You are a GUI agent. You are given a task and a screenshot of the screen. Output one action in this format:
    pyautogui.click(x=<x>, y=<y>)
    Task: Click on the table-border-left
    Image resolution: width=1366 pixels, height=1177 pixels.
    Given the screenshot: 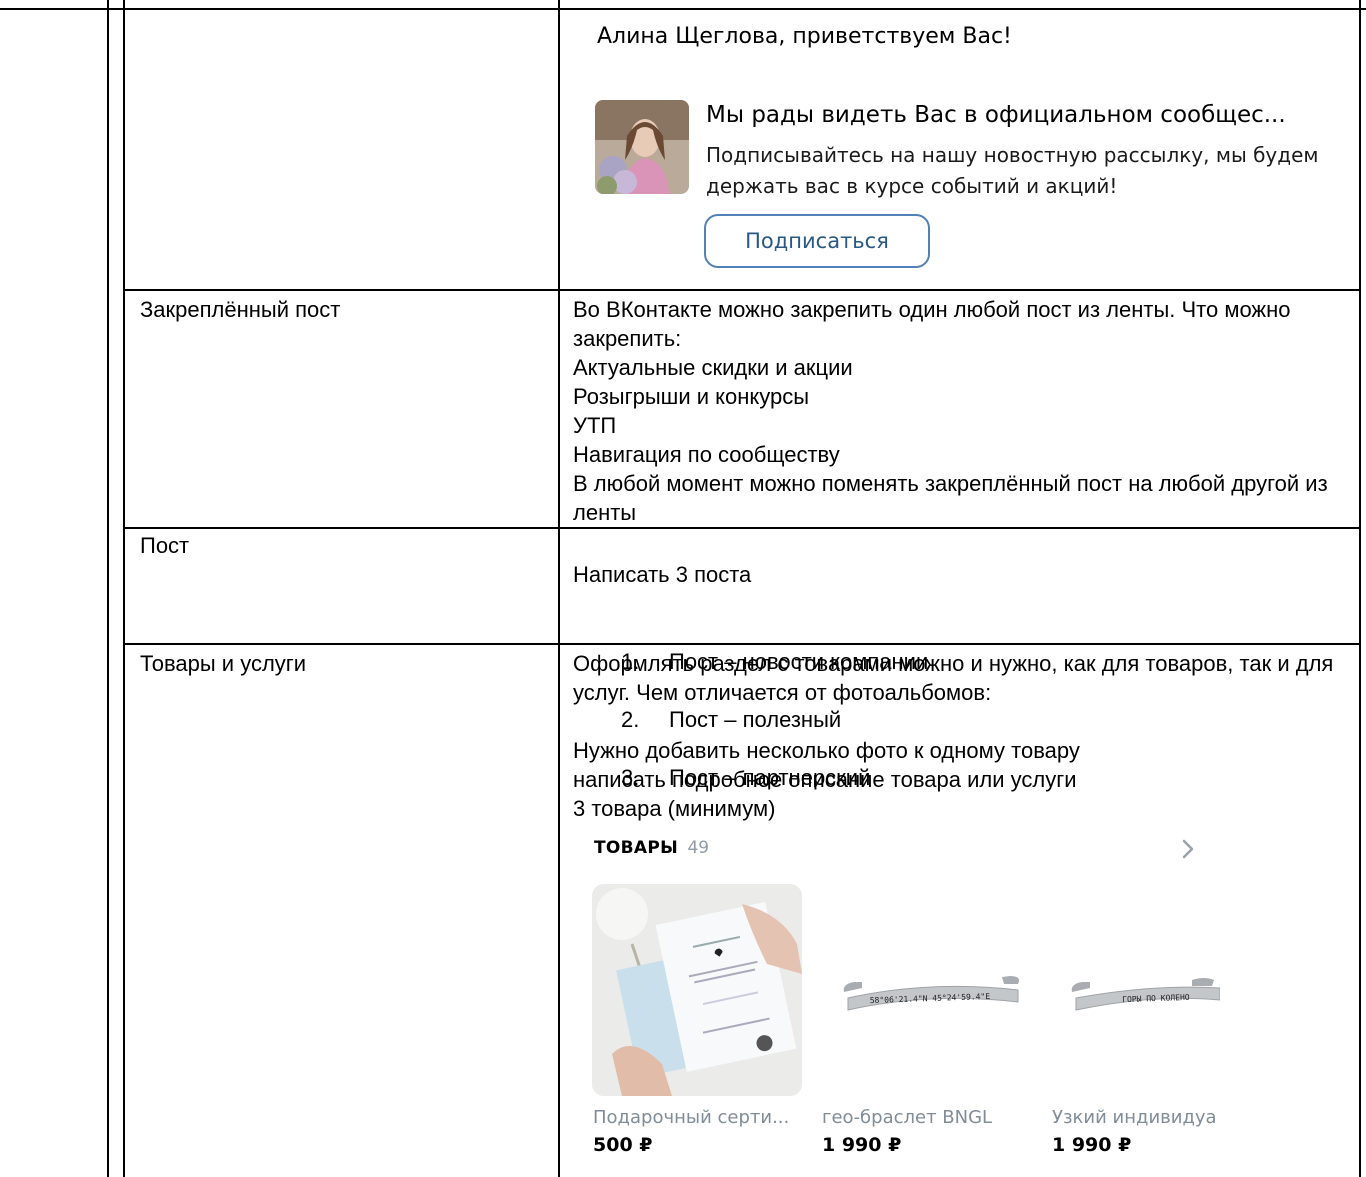 What is the action you would take?
    pyautogui.click(x=108, y=588)
    